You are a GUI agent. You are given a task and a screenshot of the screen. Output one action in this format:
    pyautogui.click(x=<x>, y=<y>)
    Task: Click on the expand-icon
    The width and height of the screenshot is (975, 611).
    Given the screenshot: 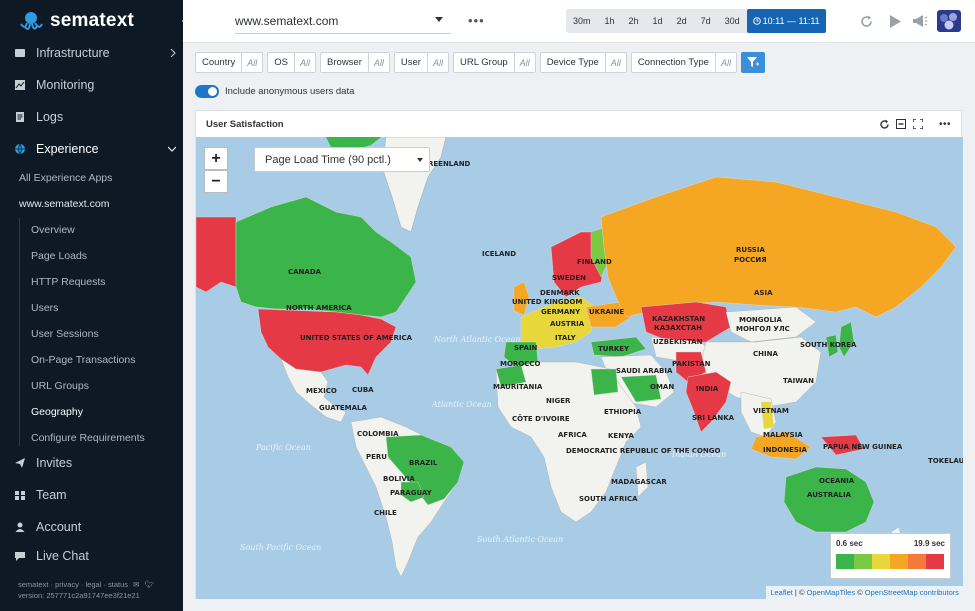 What is the action you would take?
    pyautogui.click(x=918, y=124)
    